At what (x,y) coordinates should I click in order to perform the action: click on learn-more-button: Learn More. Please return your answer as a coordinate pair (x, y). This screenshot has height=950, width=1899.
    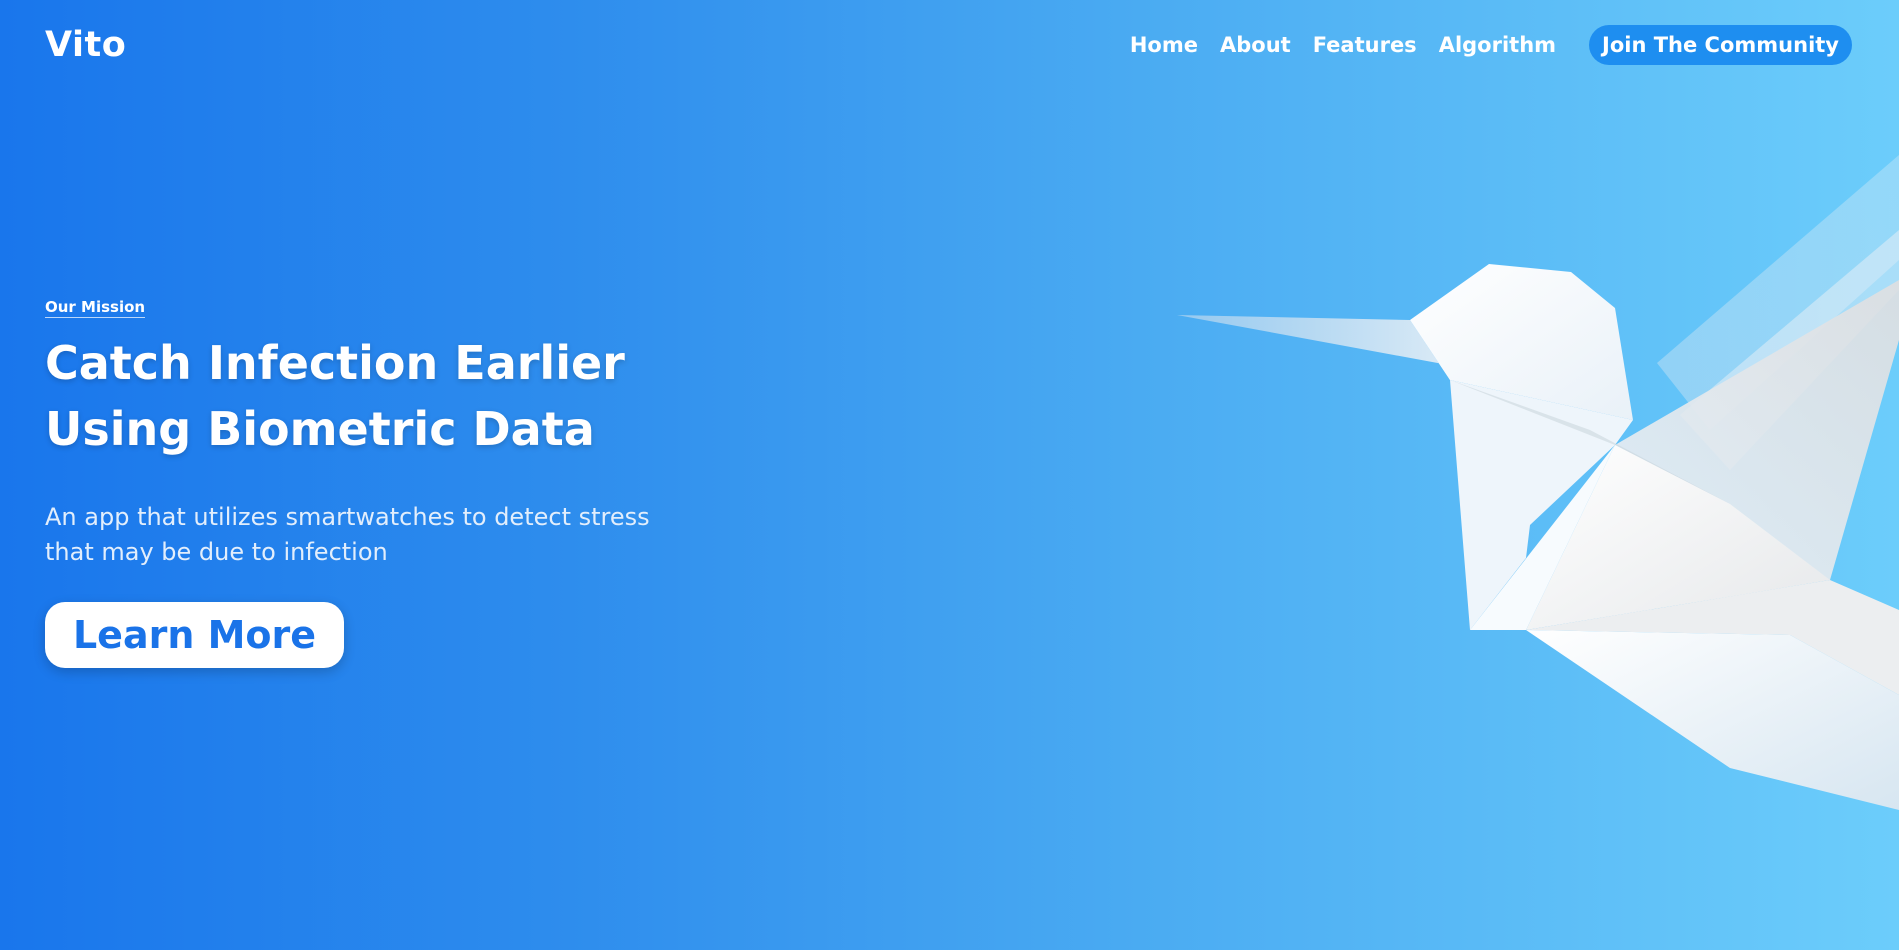
    Looking at the image, I should click on (194, 635).